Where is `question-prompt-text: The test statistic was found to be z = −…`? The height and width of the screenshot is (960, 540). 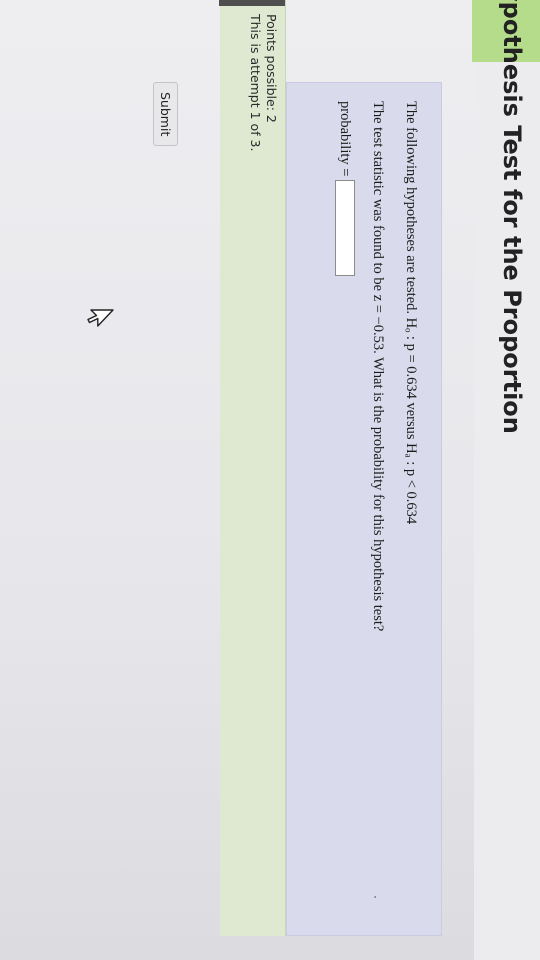 question-prompt-text: The test statistic was found to be z = −… is located at coordinates (378, 366).